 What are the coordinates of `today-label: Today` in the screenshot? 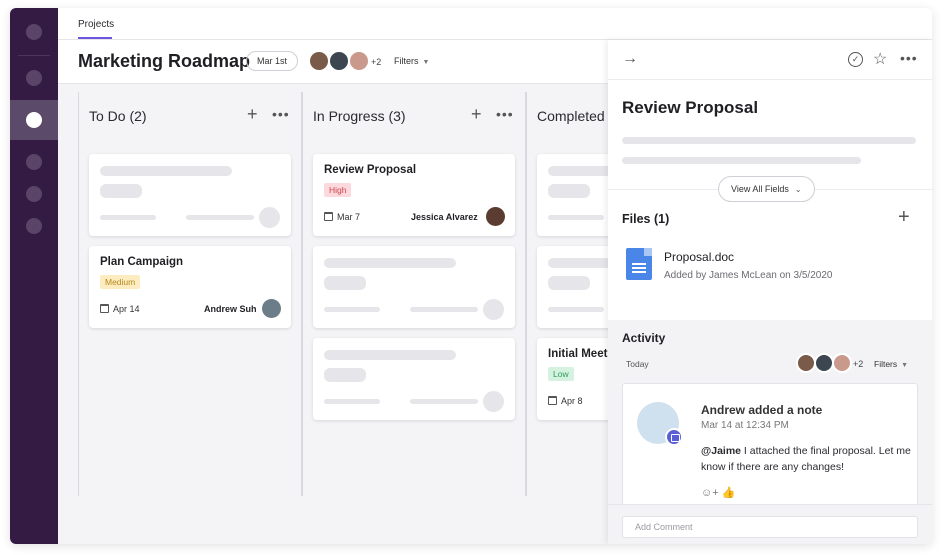 It's located at (637, 364).